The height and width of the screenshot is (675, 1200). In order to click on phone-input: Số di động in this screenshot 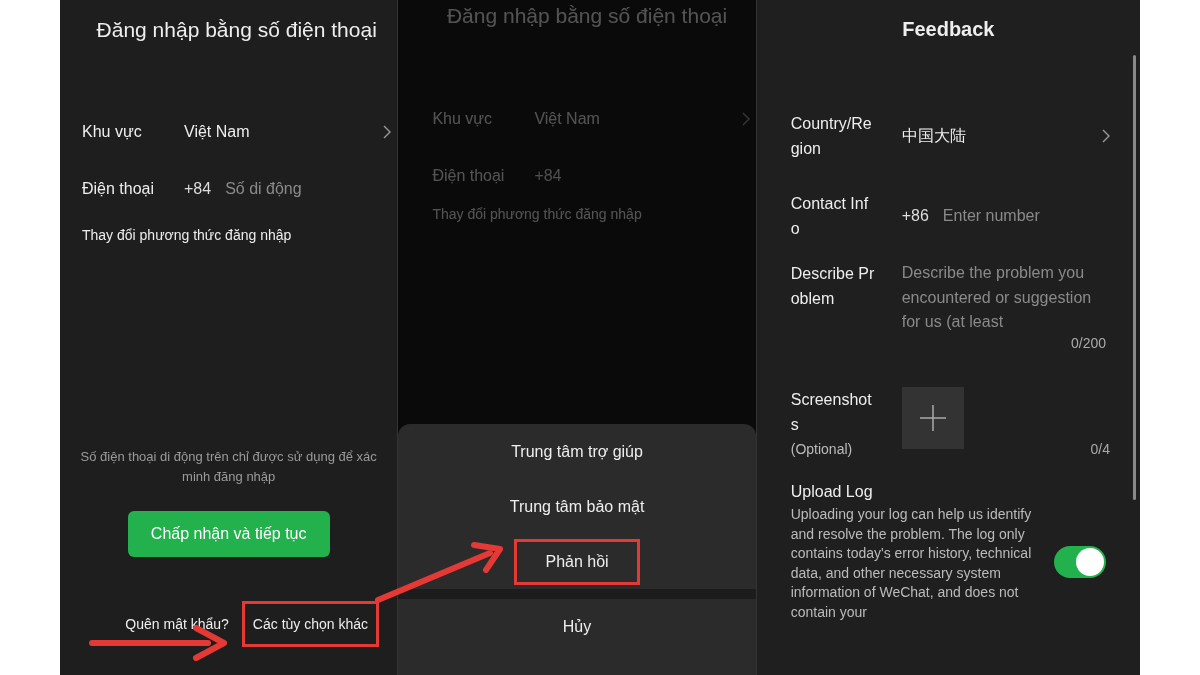, I will do `click(280, 188)`.